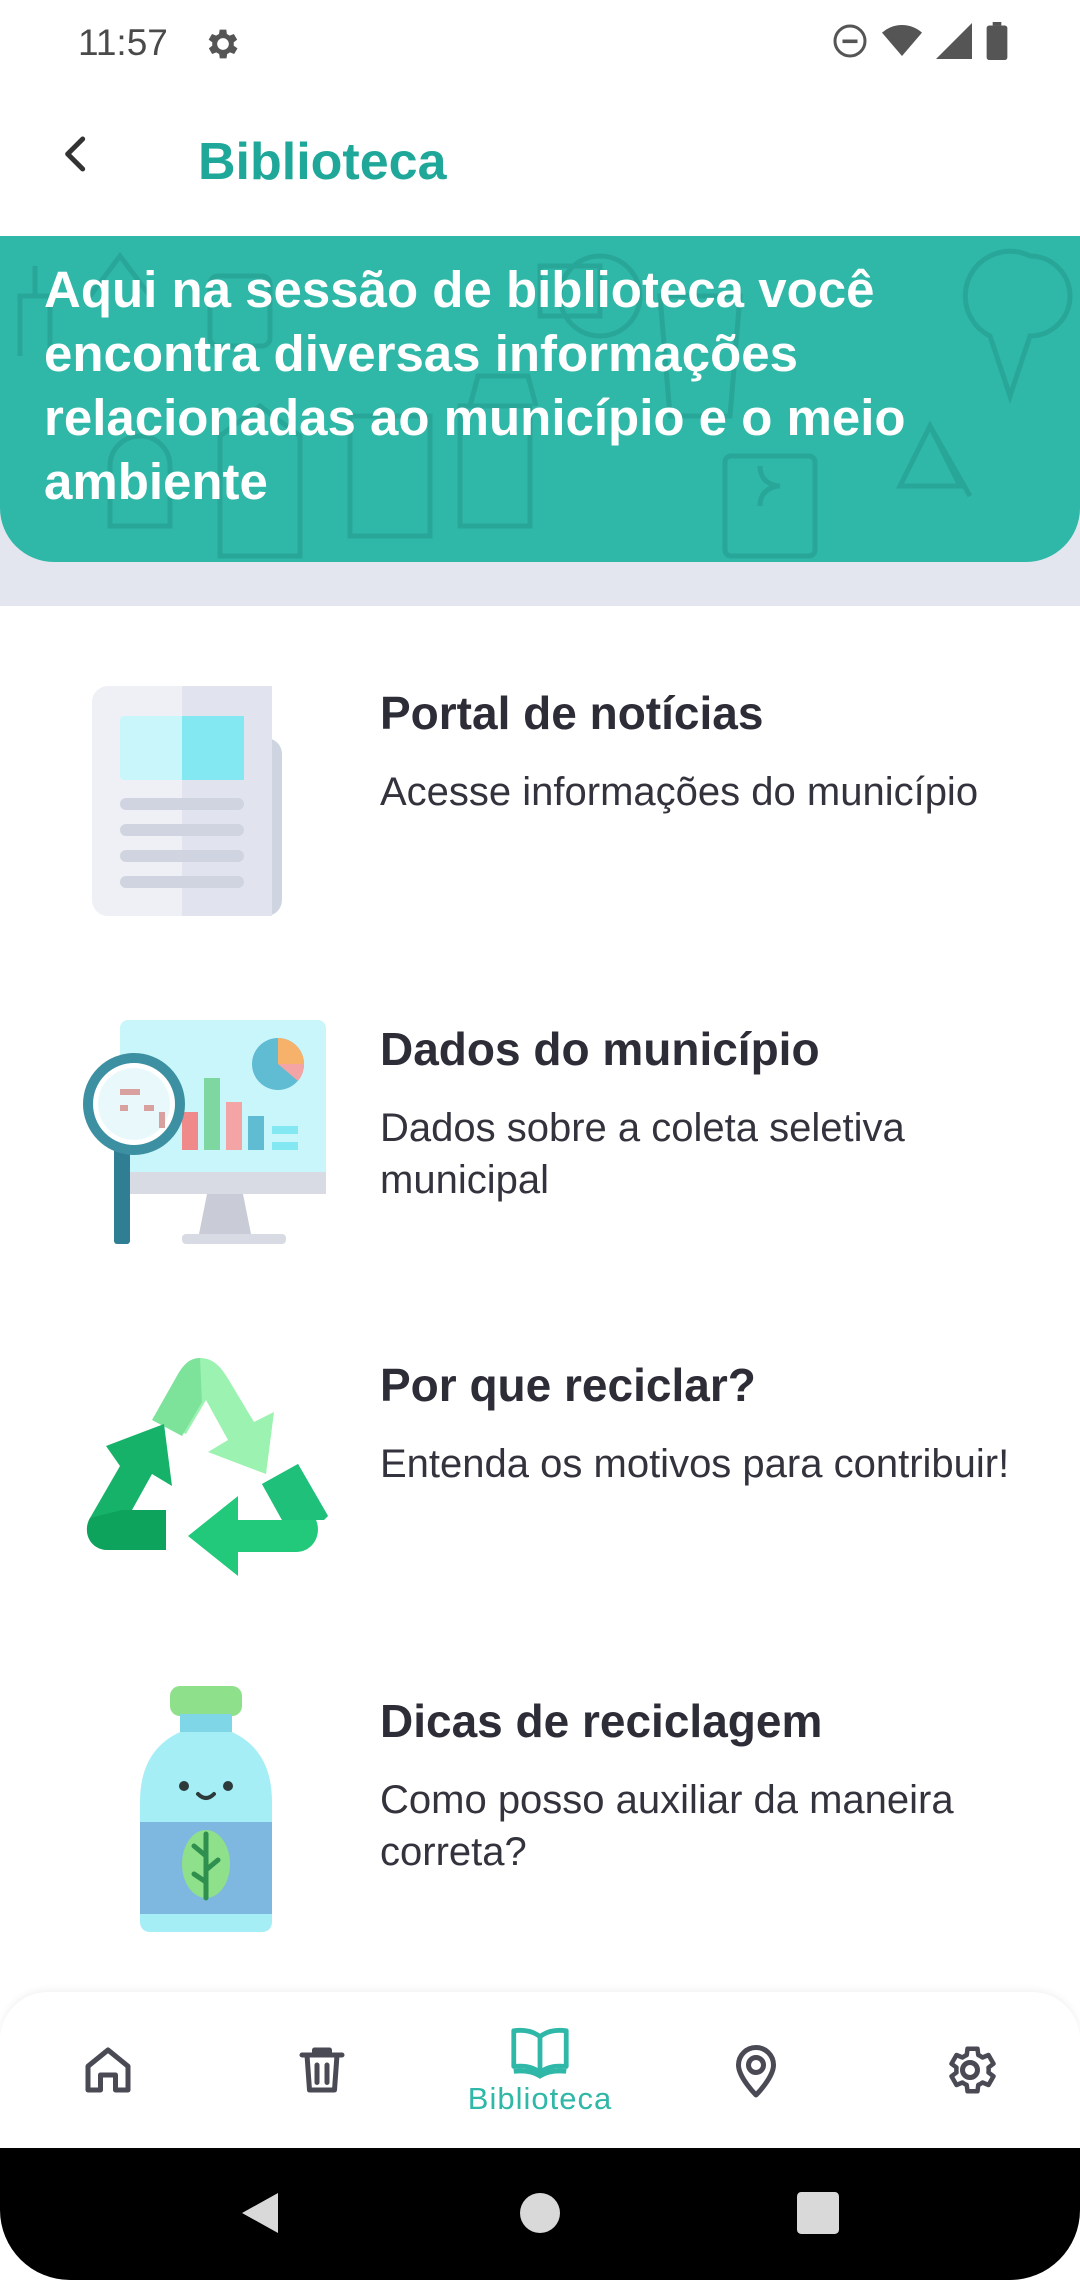 Image resolution: width=1080 pixels, height=2280 pixels. What do you see at coordinates (540, 163) in the screenshot?
I see `app-header: Biblioteca` at bounding box center [540, 163].